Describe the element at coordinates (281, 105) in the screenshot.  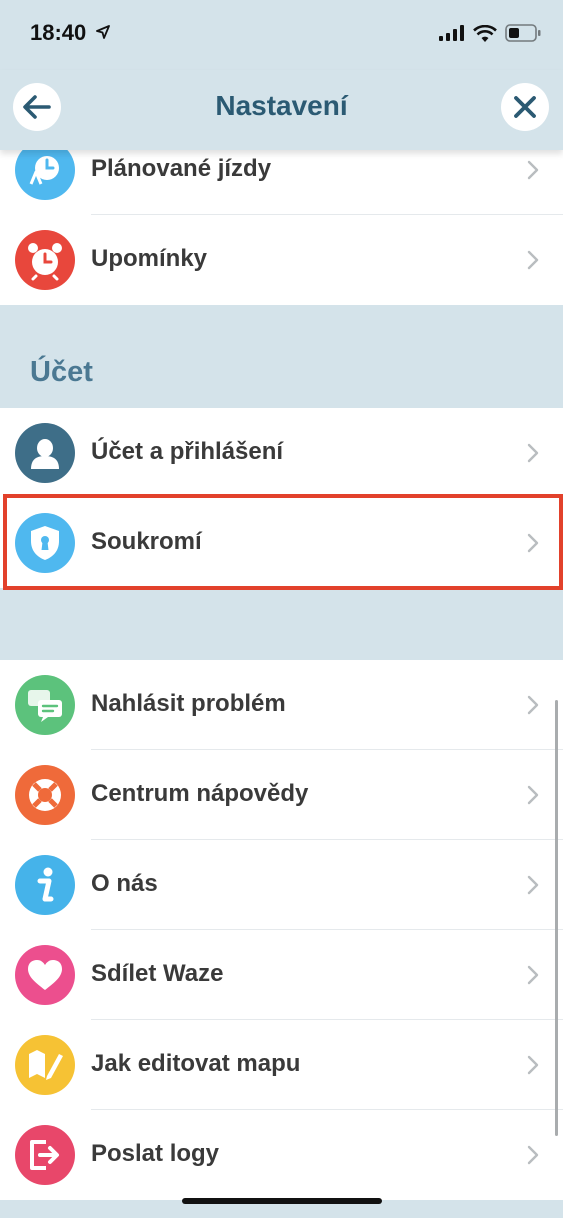
I see `page-title: Nastavení` at that location.